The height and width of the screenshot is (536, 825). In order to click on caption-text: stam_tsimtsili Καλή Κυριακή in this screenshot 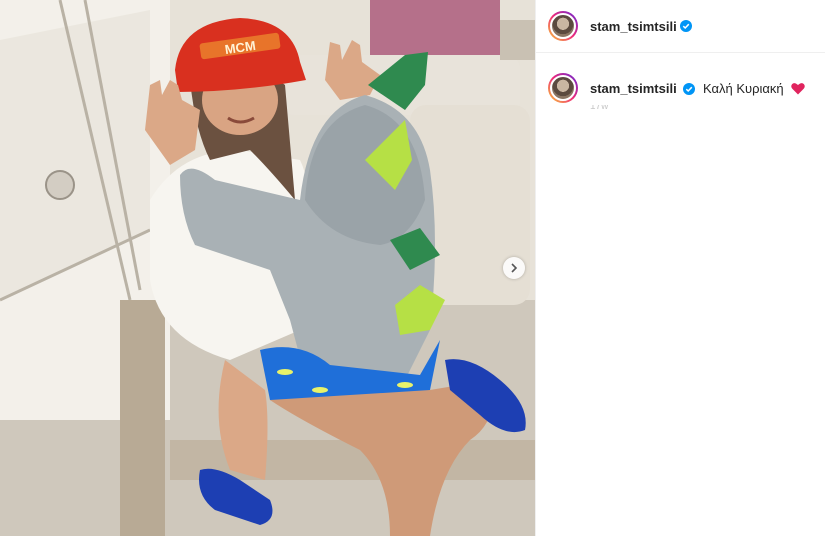, I will do `click(697, 88)`.